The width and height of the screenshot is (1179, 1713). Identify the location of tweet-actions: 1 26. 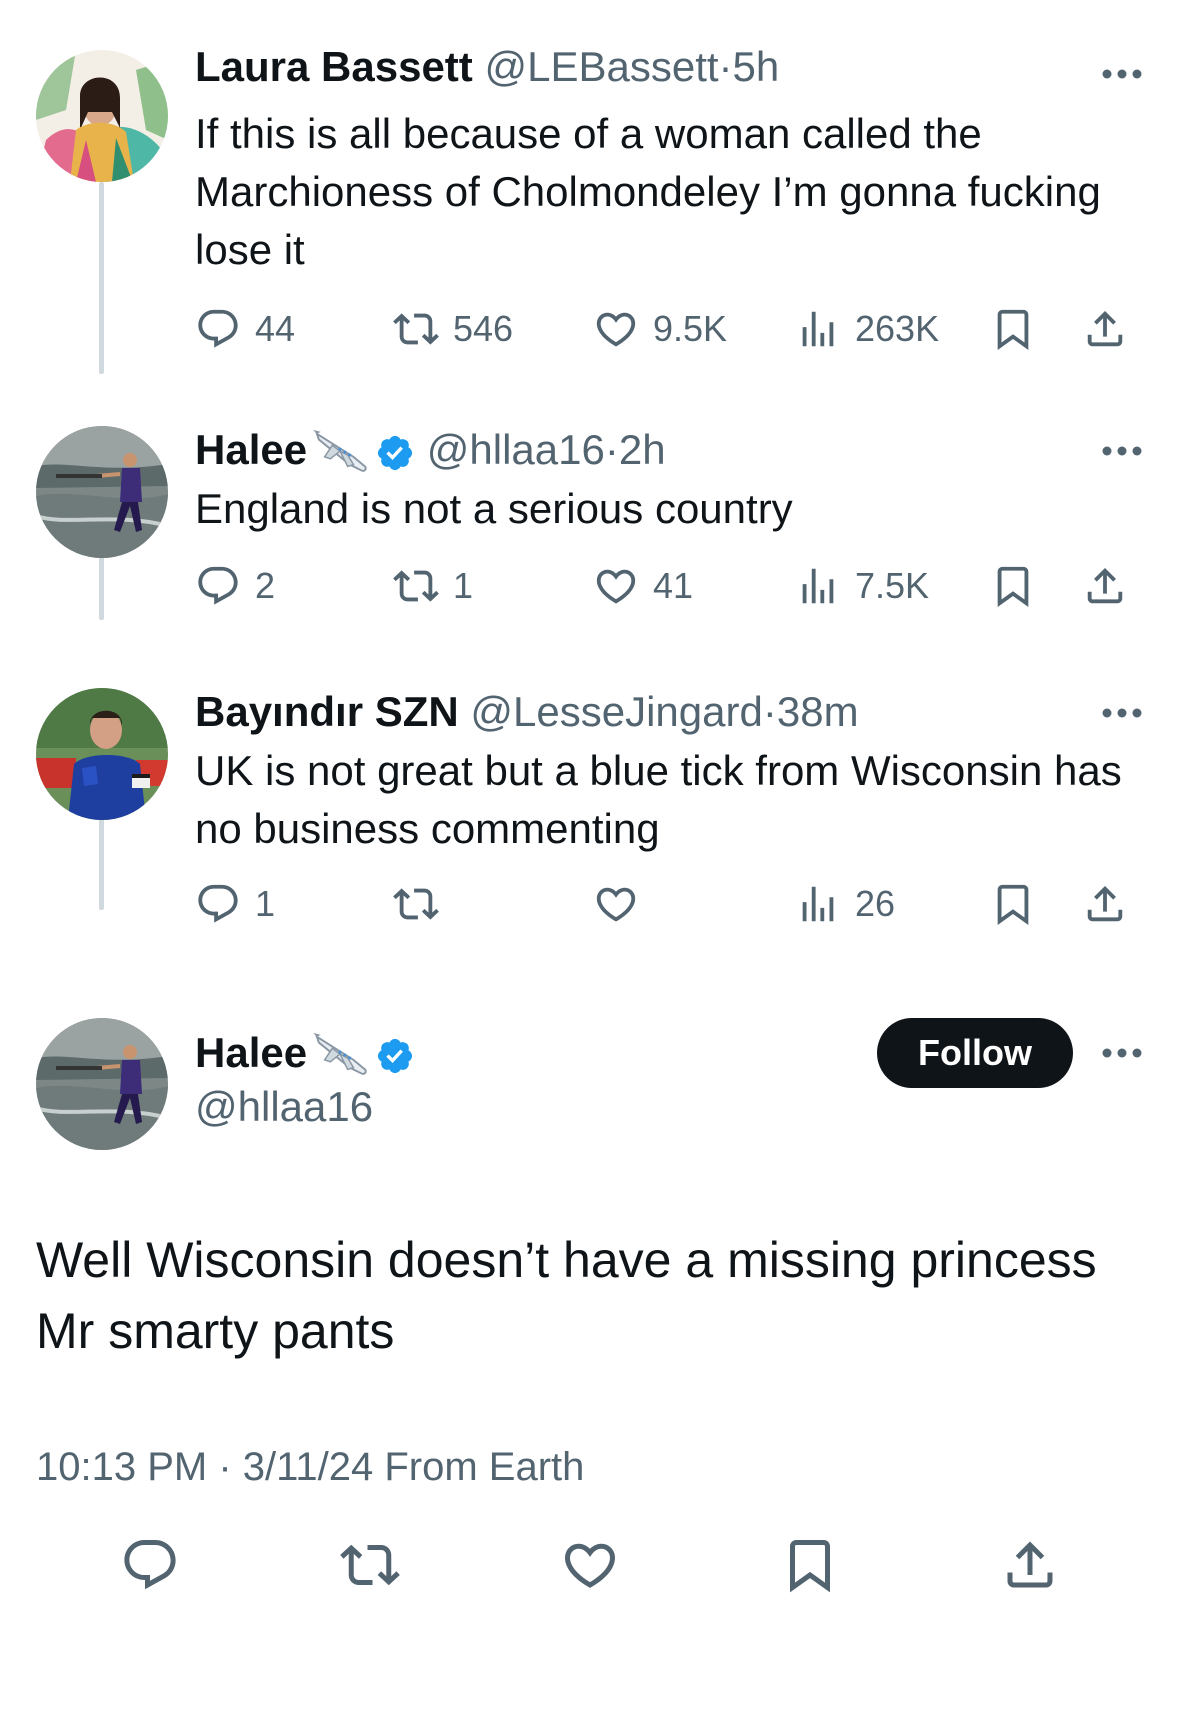
(589, 904).